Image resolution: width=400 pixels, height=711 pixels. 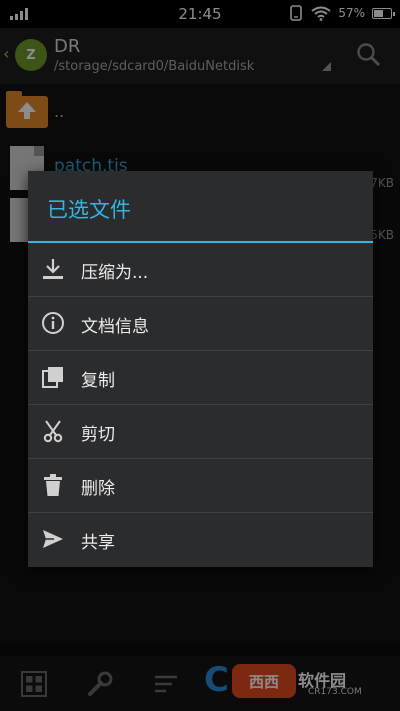 I want to click on menu-item-cut: 剪切, so click(x=200, y=432).